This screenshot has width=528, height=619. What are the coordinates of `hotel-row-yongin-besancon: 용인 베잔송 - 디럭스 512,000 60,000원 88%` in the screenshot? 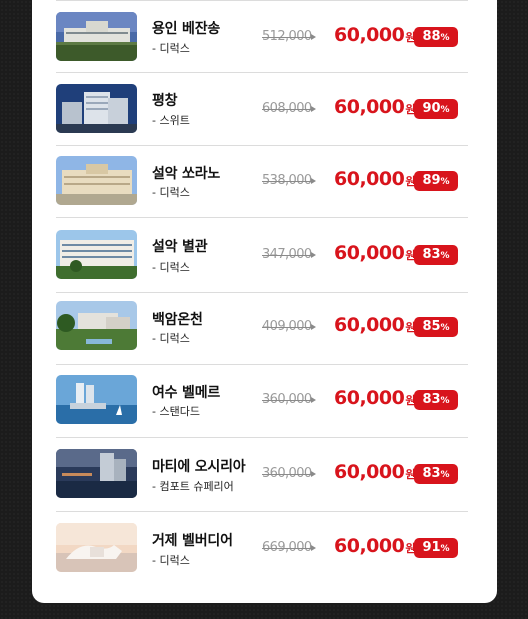 It's located at (262, 36).